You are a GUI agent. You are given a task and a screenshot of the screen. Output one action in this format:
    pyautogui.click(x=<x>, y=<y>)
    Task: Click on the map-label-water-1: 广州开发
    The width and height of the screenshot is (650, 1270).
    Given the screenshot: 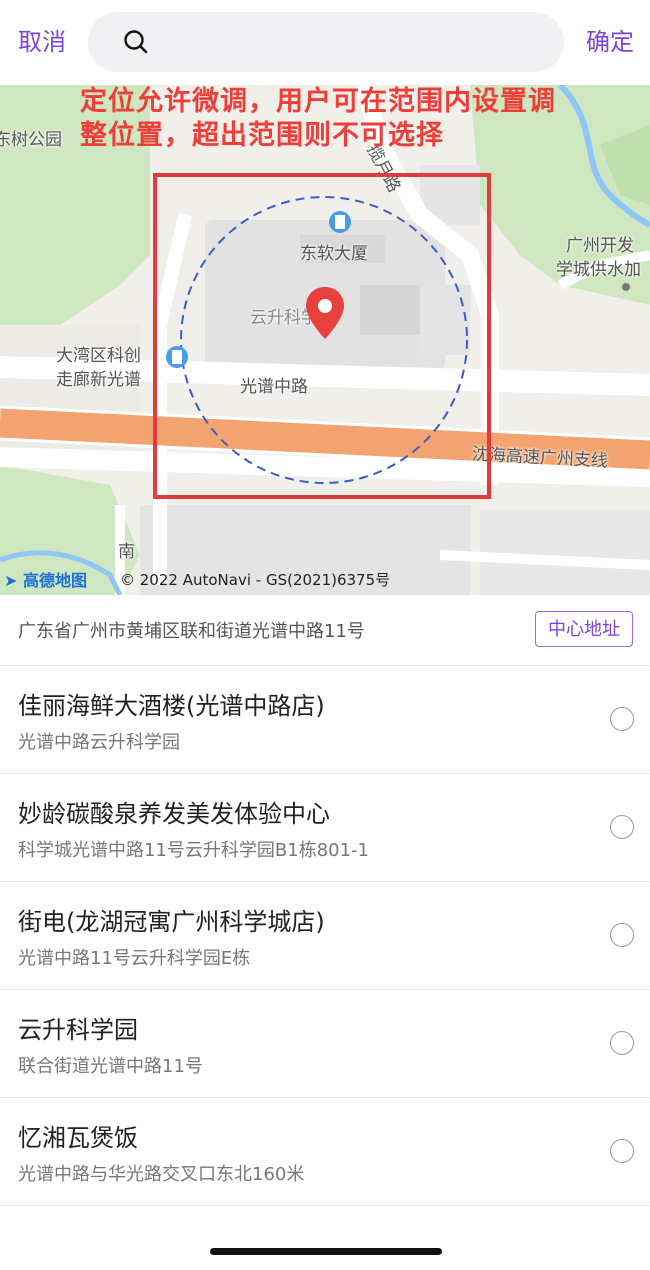 What is the action you would take?
    pyautogui.click(x=600, y=246)
    